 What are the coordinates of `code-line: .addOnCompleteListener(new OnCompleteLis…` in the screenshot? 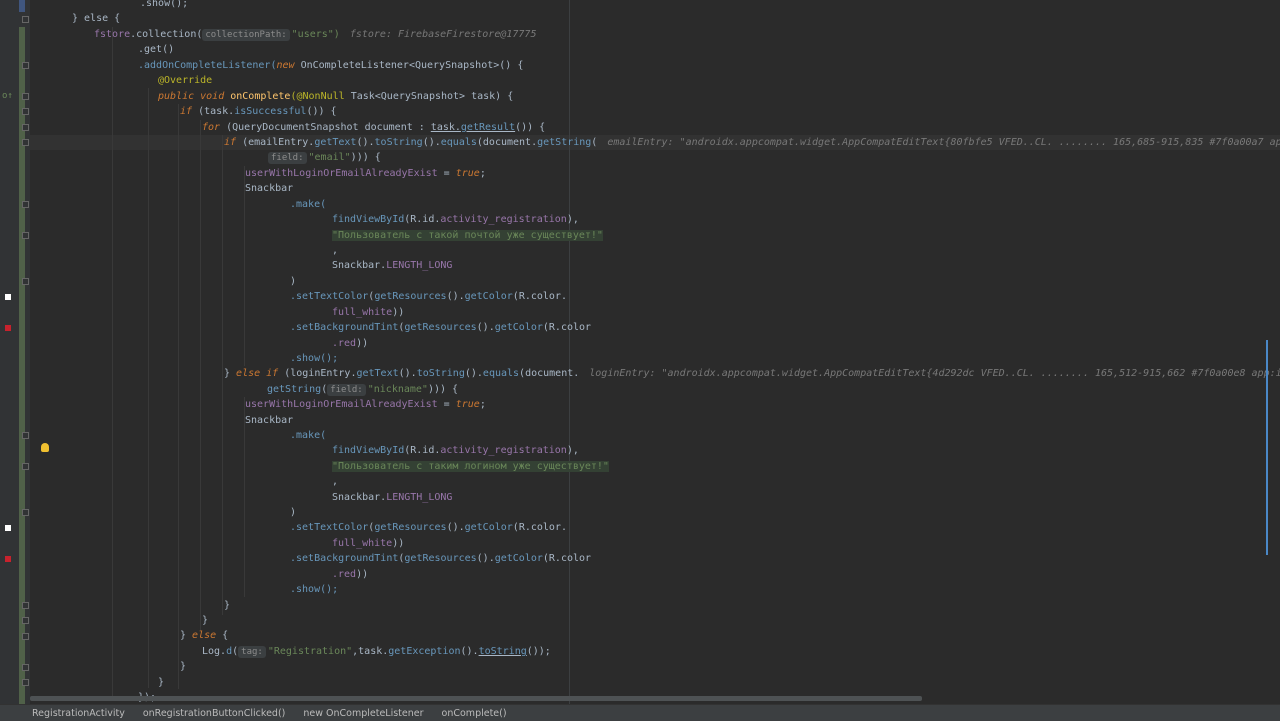 It's located at (330, 65).